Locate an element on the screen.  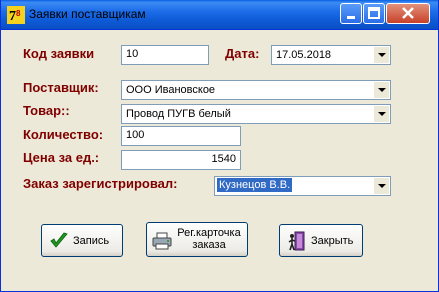
registration-card-label-line2: заказа is located at coordinates (209, 245).